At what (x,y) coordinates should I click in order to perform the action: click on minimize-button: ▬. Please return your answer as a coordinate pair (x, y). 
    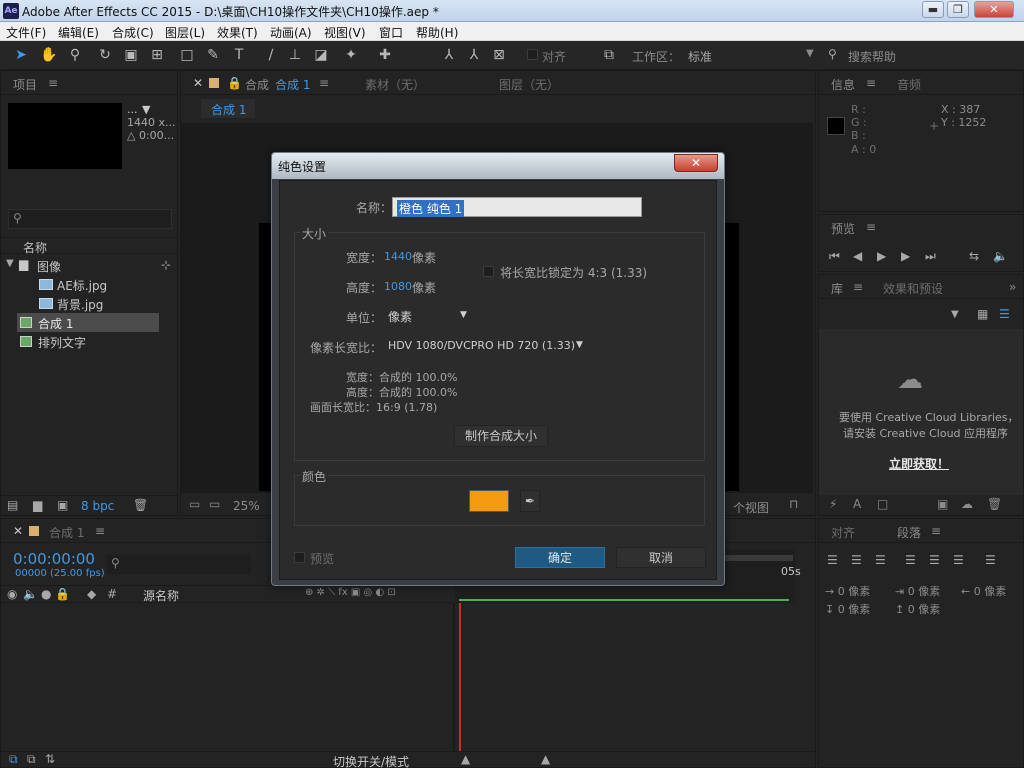
    Looking at the image, I should click on (933, 9).